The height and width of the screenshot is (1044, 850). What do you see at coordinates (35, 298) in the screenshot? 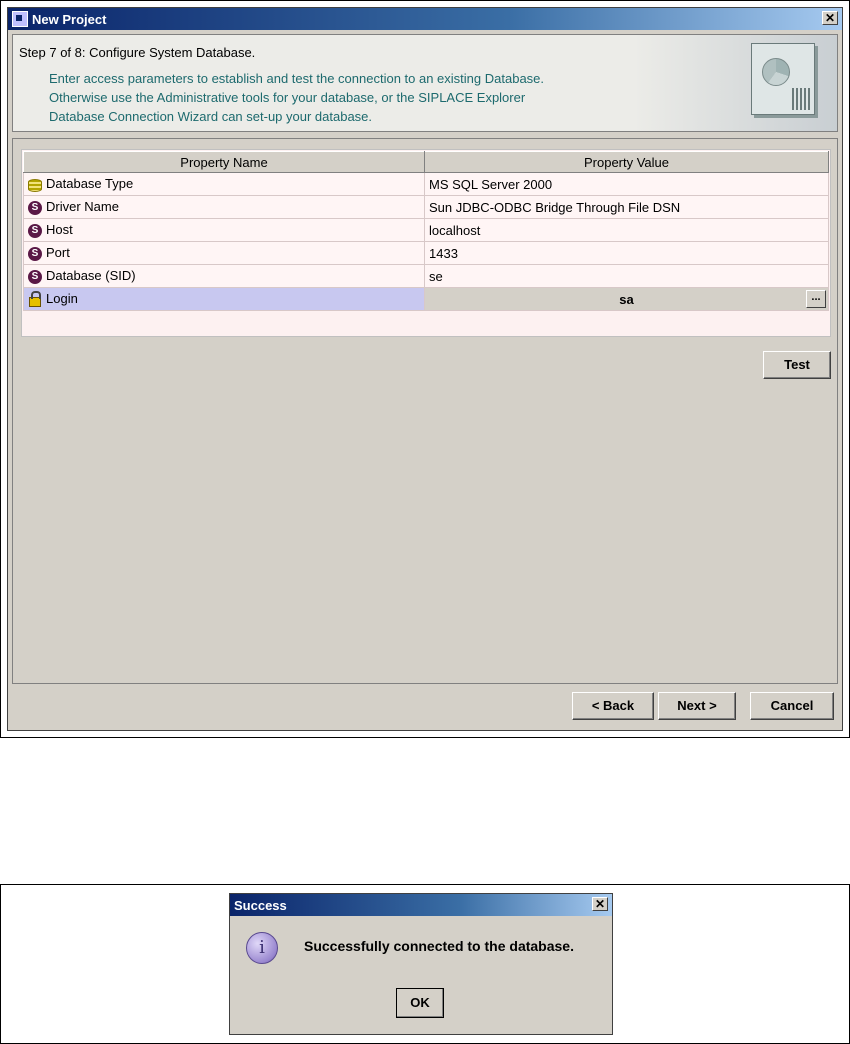
I see `lock-icon` at bounding box center [35, 298].